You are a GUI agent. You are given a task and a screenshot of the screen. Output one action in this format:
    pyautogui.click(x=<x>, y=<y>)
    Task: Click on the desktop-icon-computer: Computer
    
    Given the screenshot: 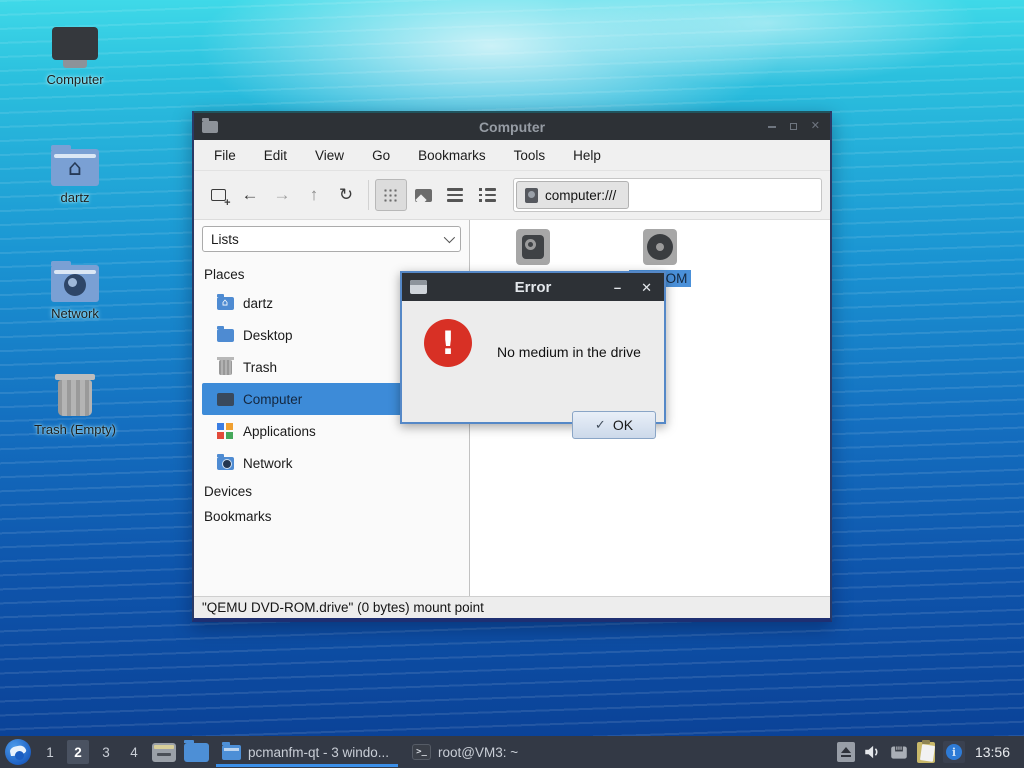 What is the action you would take?
    pyautogui.click(x=75, y=52)
    